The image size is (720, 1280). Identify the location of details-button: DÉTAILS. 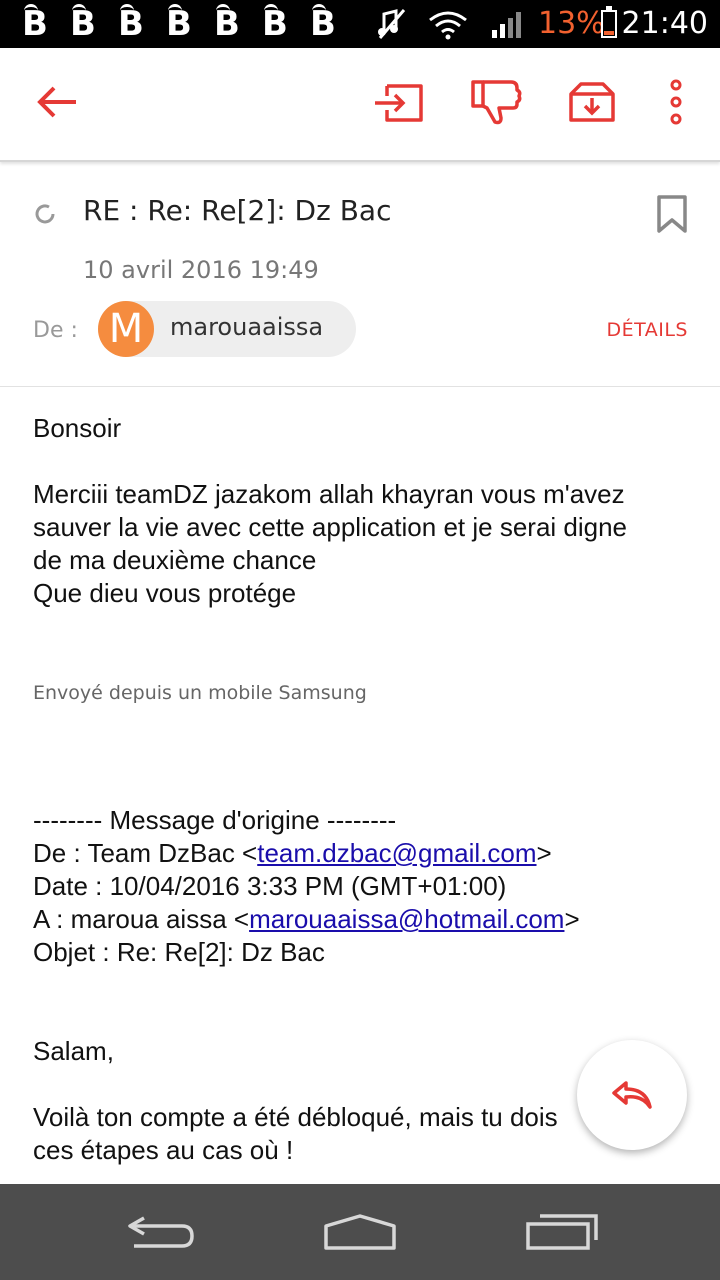
(647, 330).